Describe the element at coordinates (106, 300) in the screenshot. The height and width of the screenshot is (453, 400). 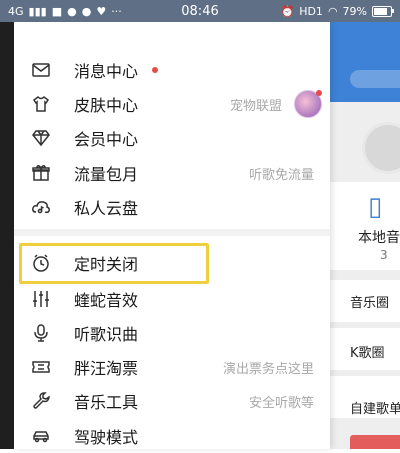
I see `menu-item-label: 蝰蛇音效` at that location.